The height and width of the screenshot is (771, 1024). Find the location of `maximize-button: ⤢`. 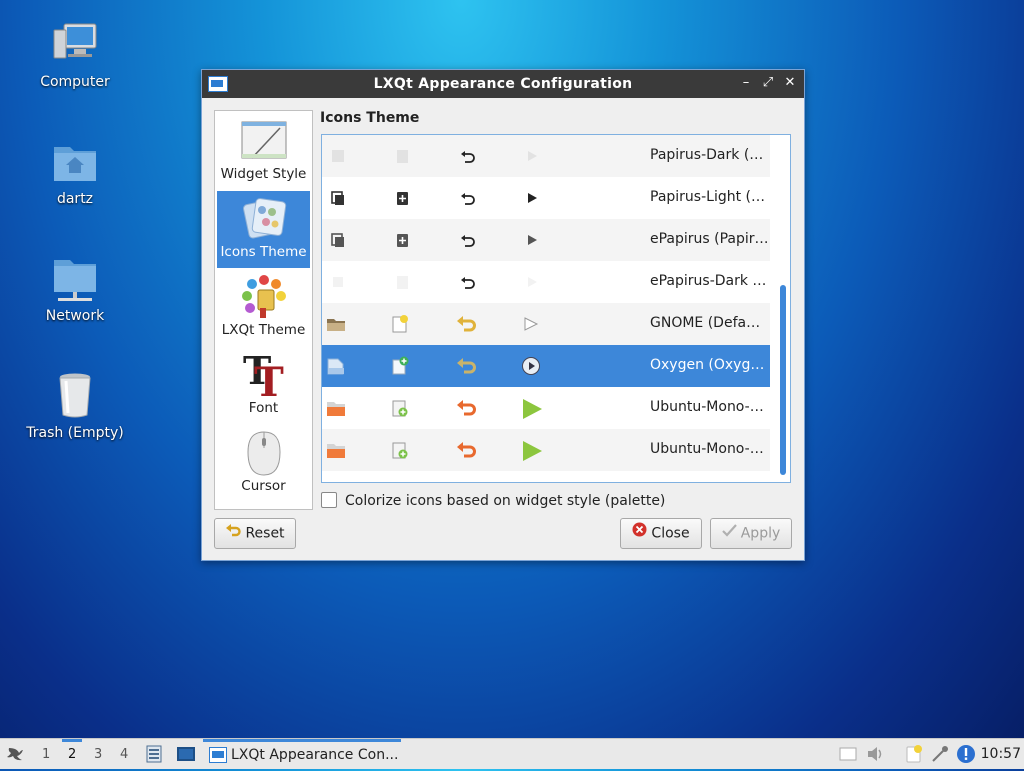

maximize-button: ⤢ is located at coordinates (768, 83).